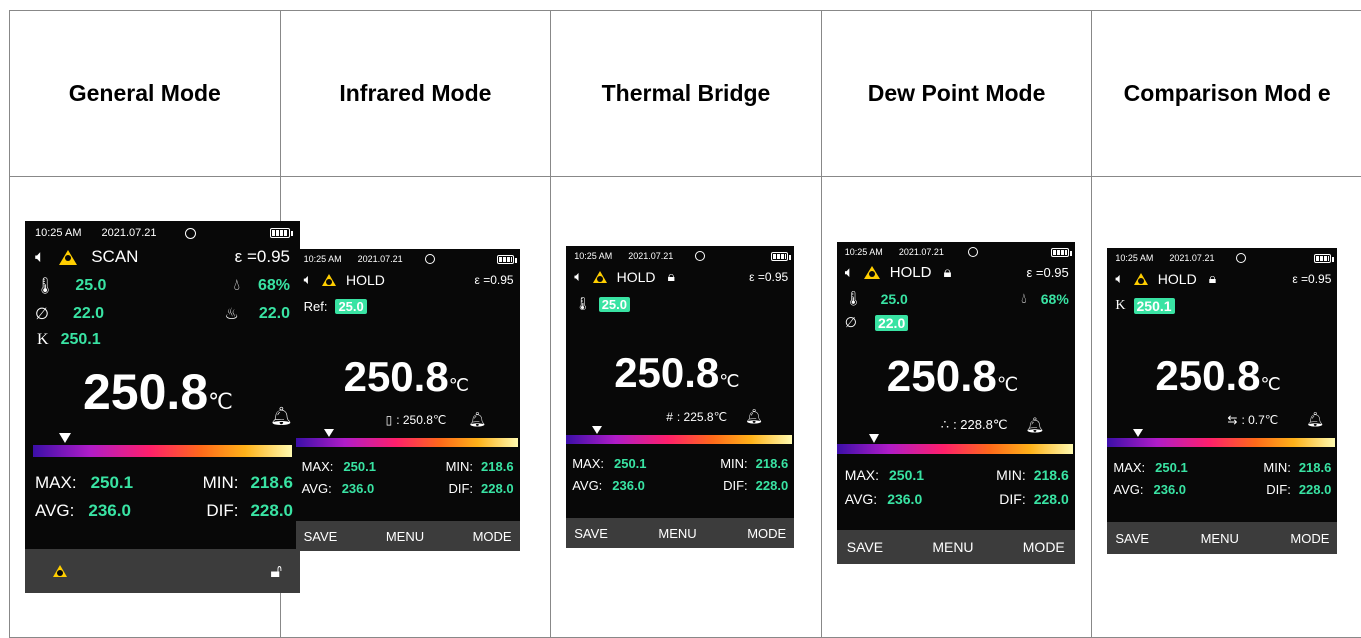  I want to click on ref-label: Ref:, so click(316, 306).